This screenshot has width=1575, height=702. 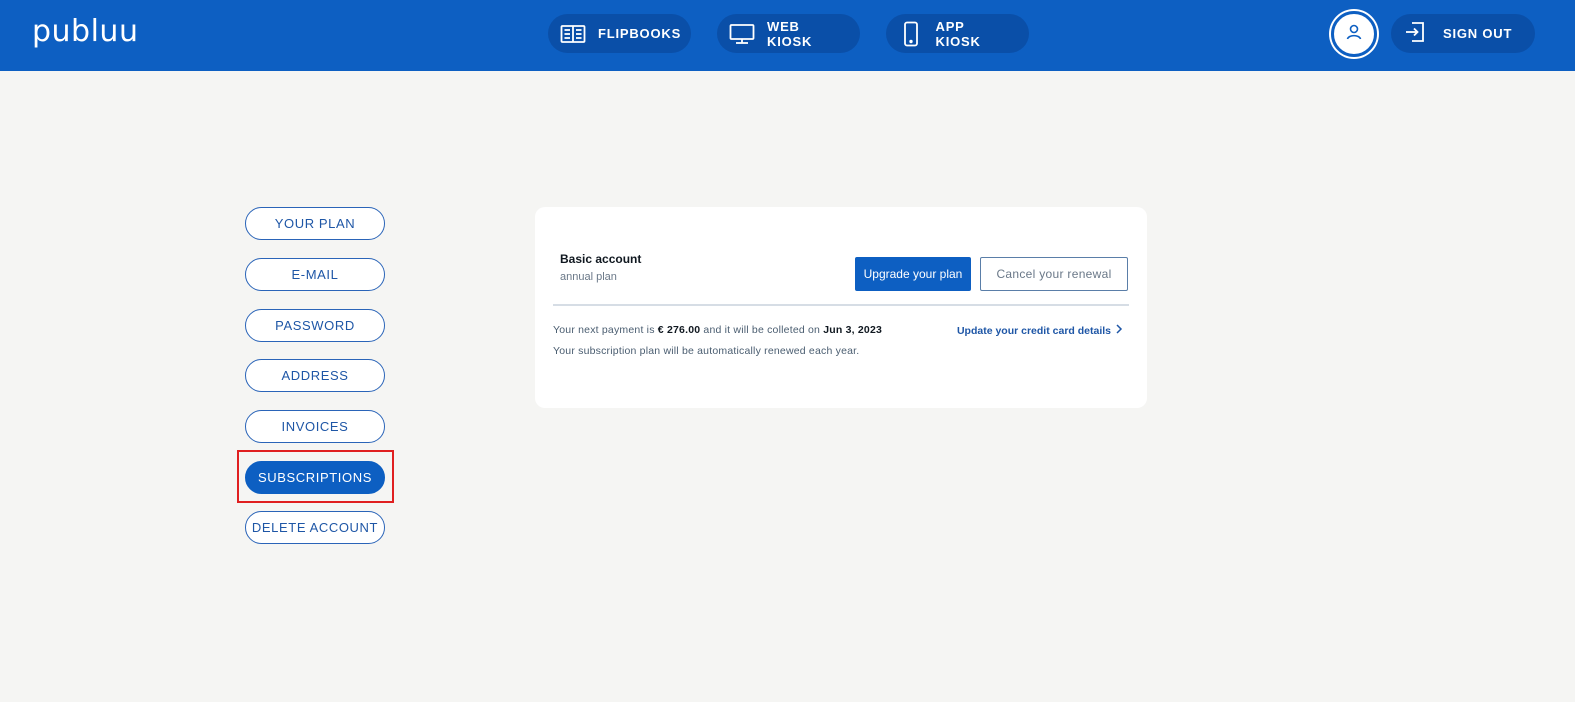 What do you see at coordinates (573, 34) in the screenshot?
I see `book-icon` at bounding box center [573, 34].